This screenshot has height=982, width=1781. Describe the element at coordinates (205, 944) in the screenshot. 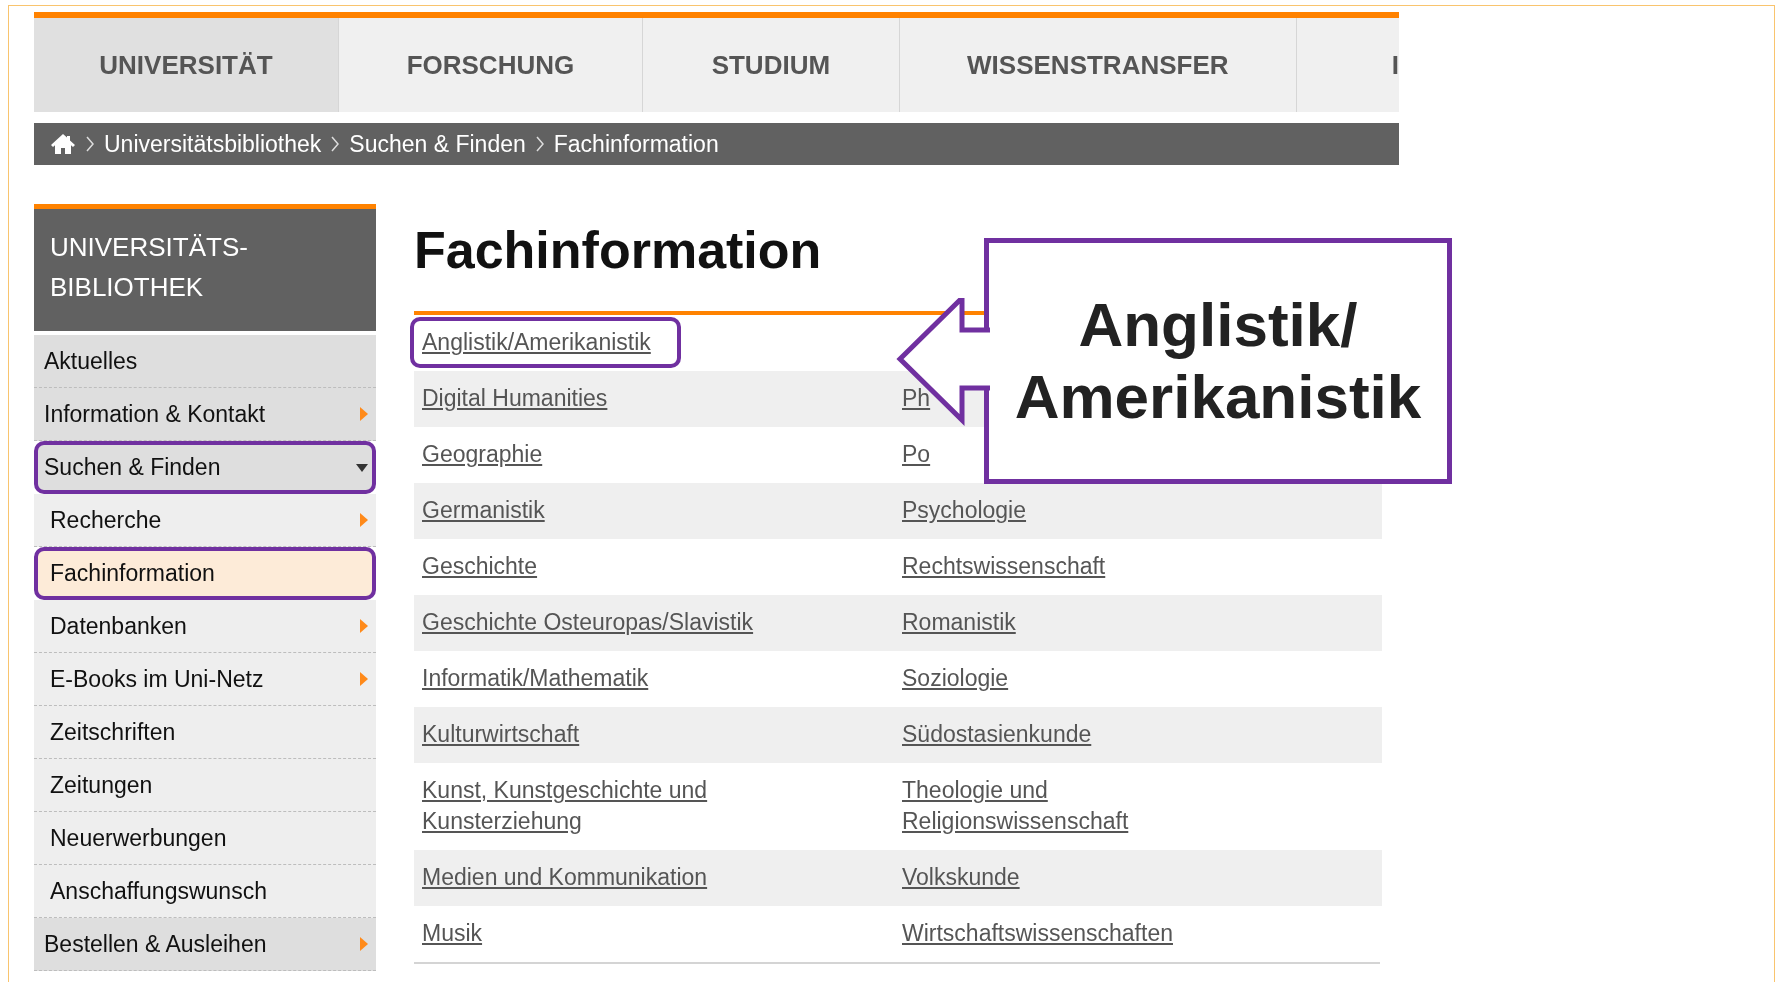

I see `sidebar-item: Bestellen & Ausleihen` at that location.